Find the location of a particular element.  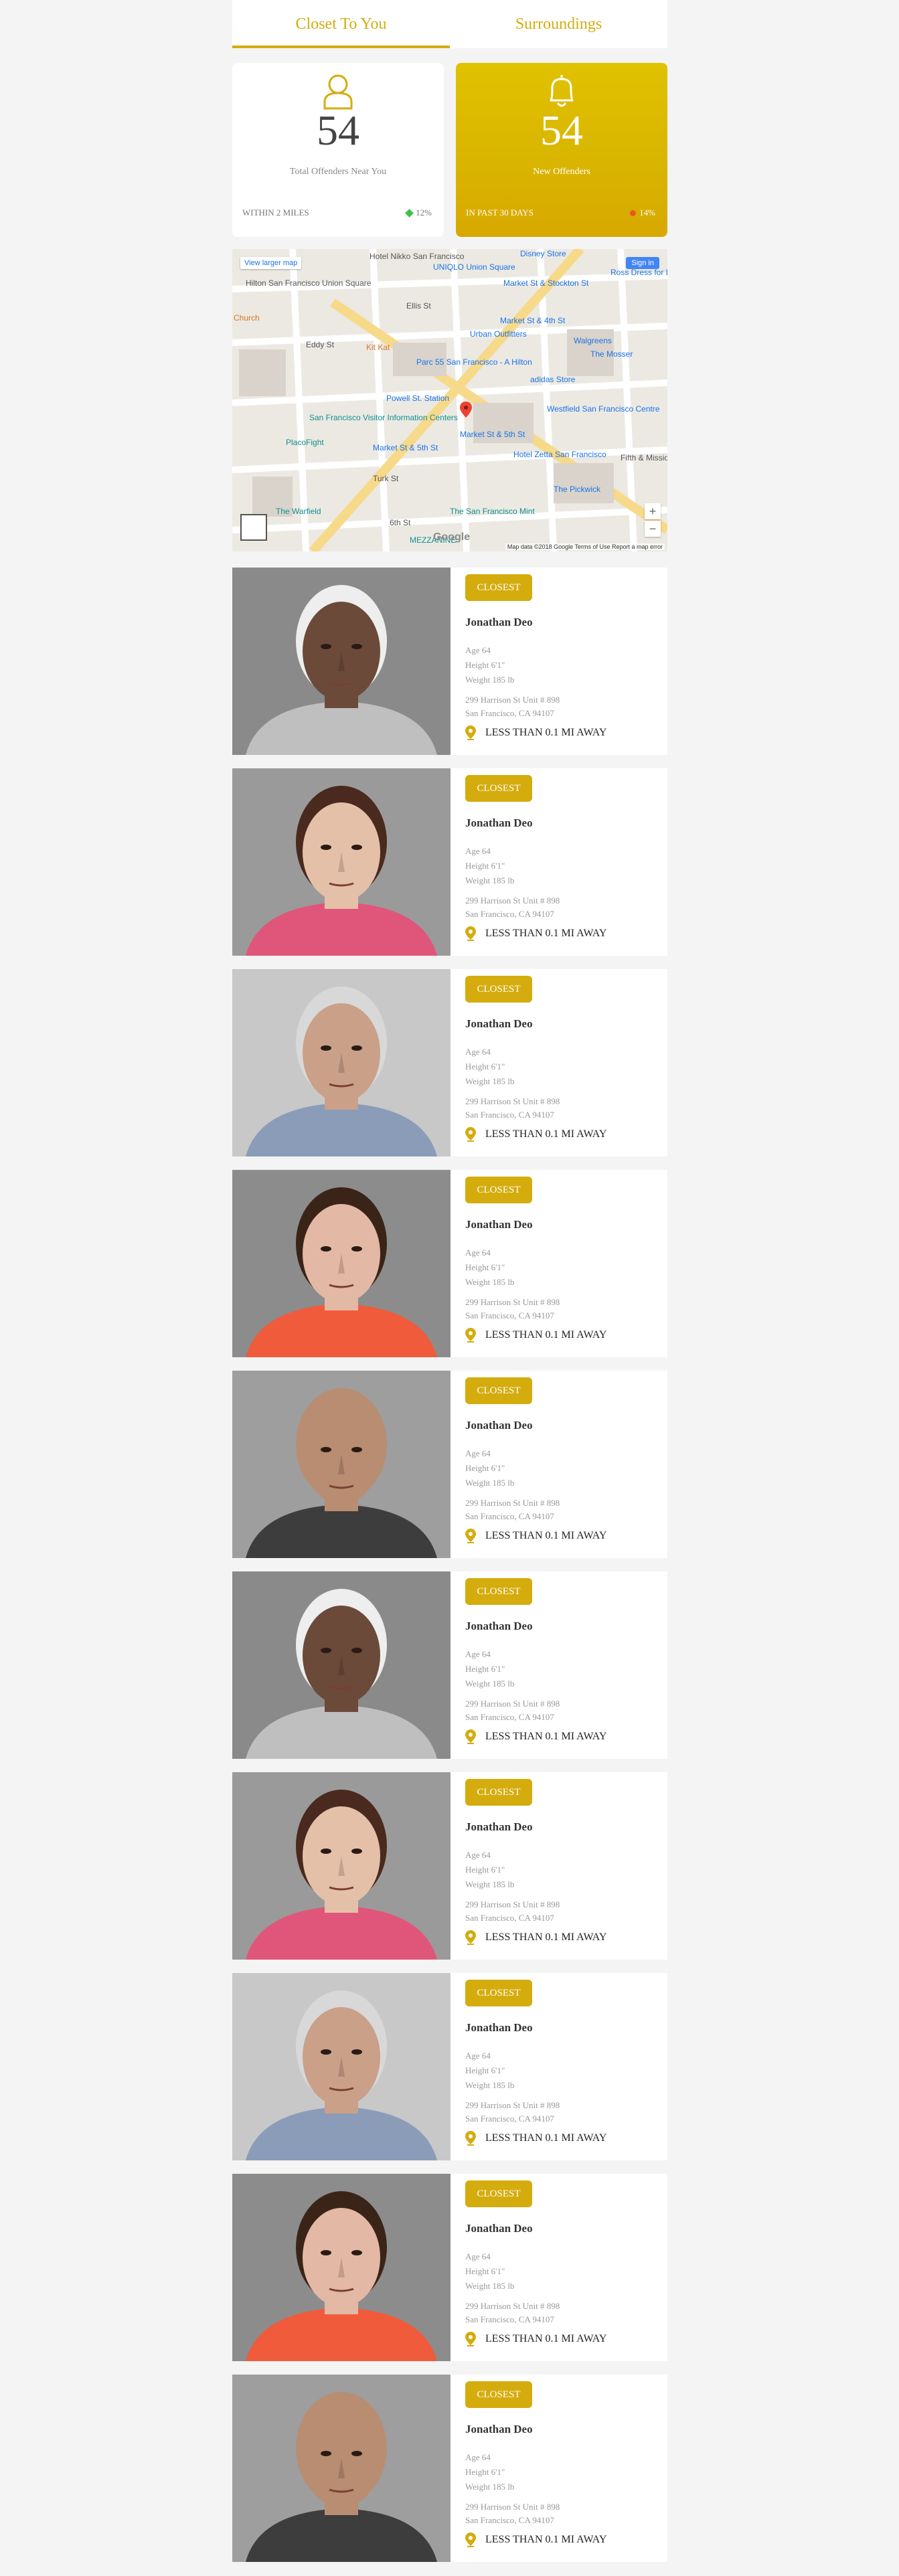

total-offenders-label: Total Offenders Near You is located at coordinates (338, 172).